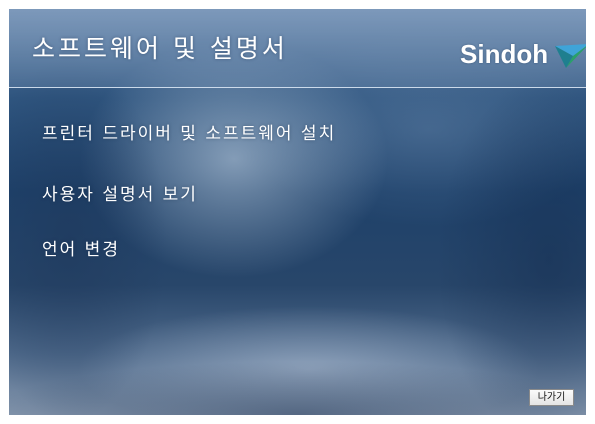  I want to click on menu-item-install-driver-software: 프린터 드라이버 및 소프트웨어 설치, so click(189, 131).